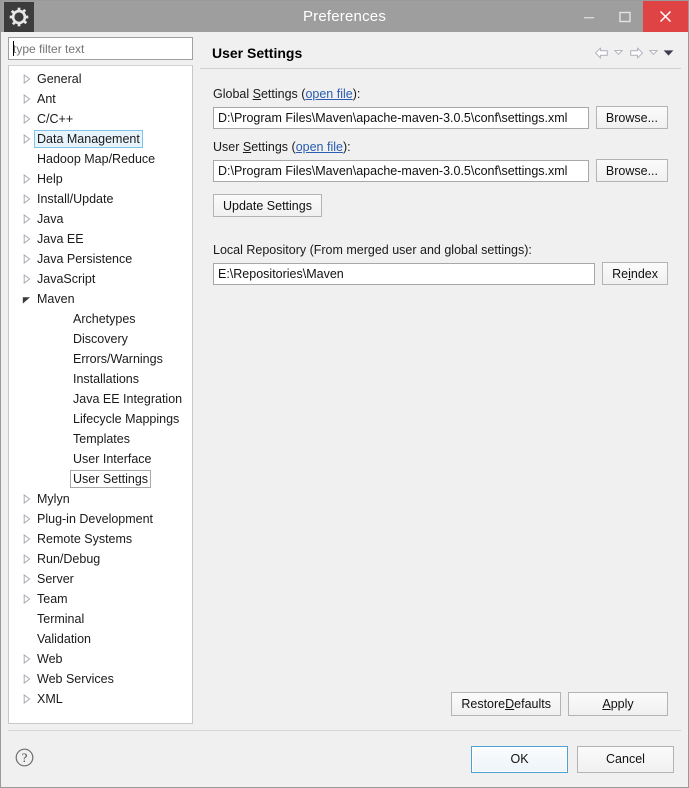 The width and height of the screenshot is (689, 788). I want to click on tree-item-maven: Maven, so click(100, 299).